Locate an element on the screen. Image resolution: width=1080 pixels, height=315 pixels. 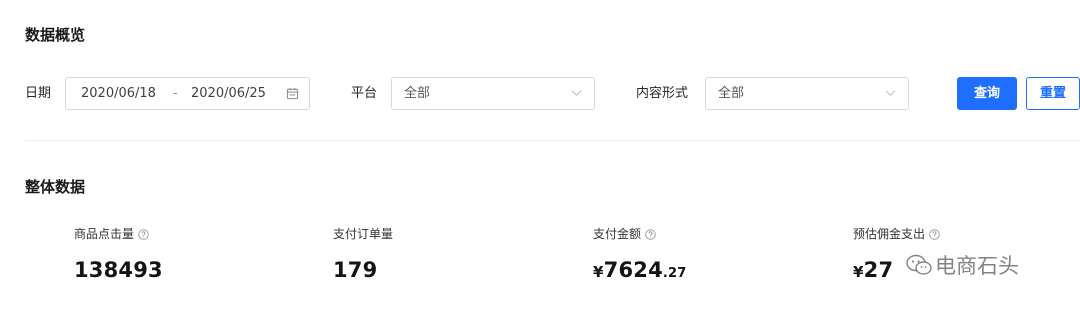
watermark-text: 电商石头 is located at coordinates (977, 266).